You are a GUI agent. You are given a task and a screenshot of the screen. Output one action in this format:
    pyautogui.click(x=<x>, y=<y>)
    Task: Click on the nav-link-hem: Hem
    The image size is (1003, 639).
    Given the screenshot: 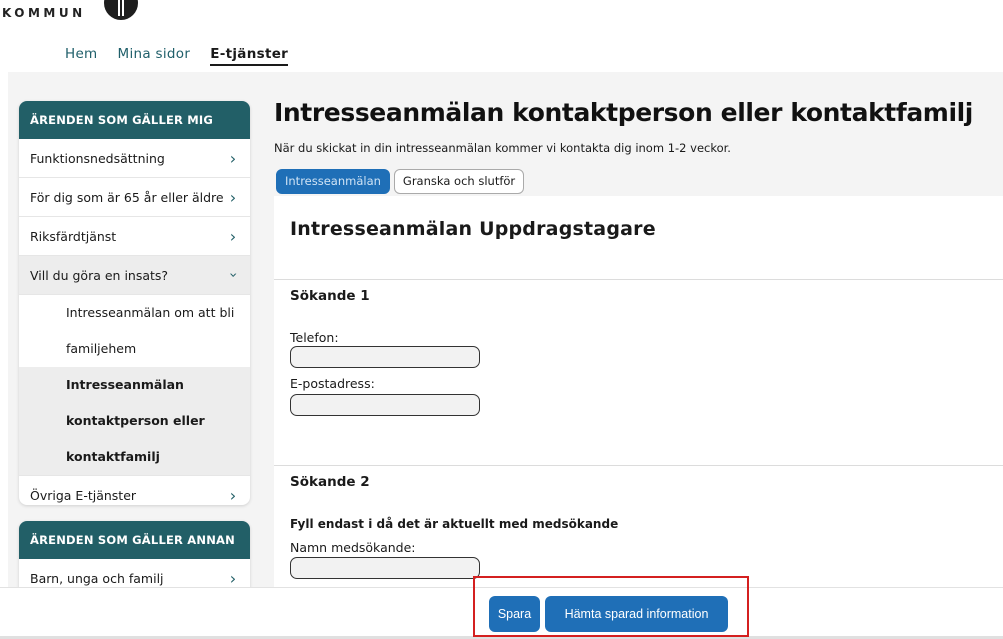 What is the action you would take?
    pyautogui.click(x=81, y=56)
    